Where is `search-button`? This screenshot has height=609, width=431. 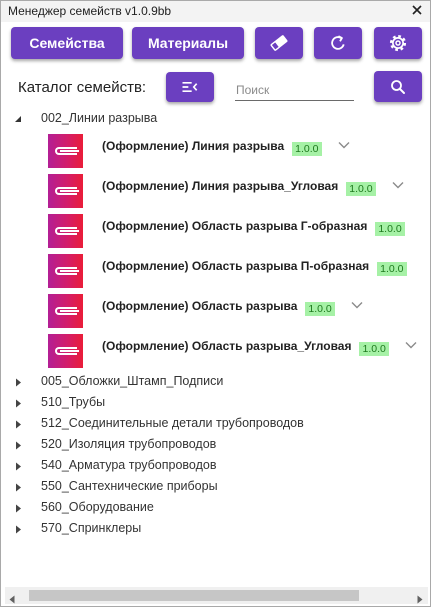 search-button is located at coordinates (398, 86).